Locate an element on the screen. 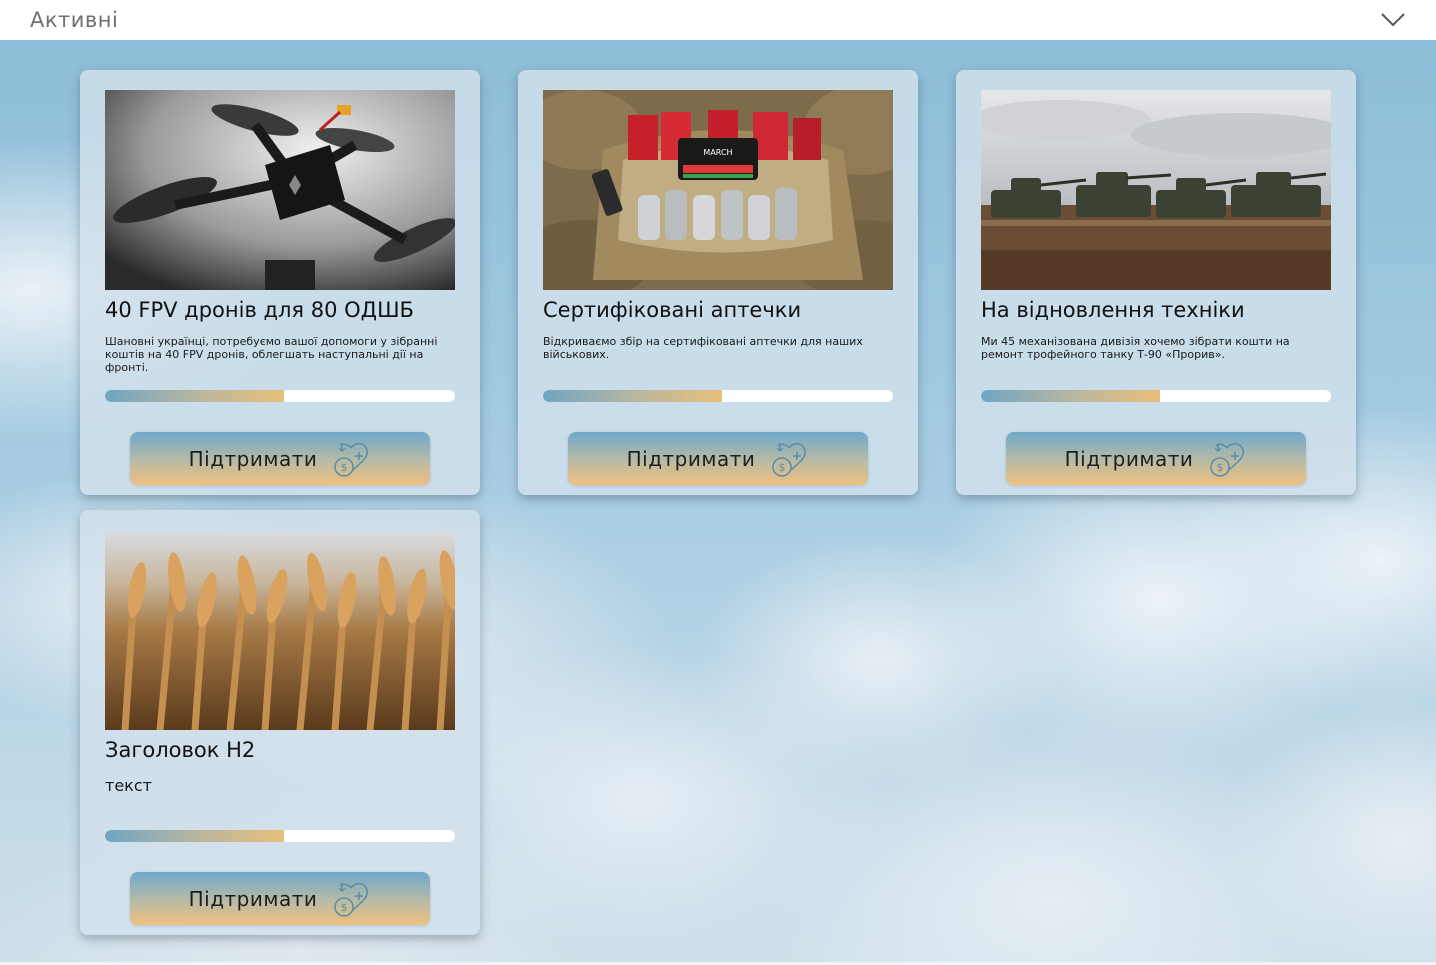 This screenshot has height=965, width=1436. tanks-field-photo is located at coordinates (1156, 190).